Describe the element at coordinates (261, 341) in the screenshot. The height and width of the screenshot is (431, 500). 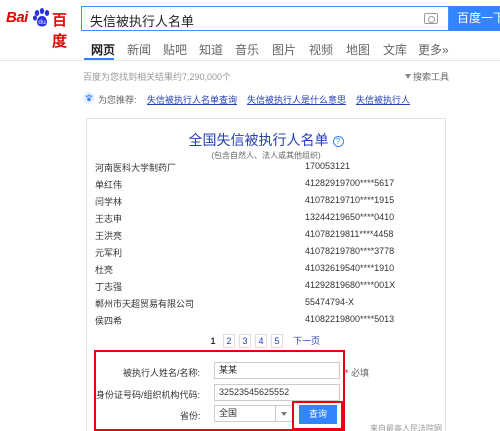
I see `page-4: 4` at that location.